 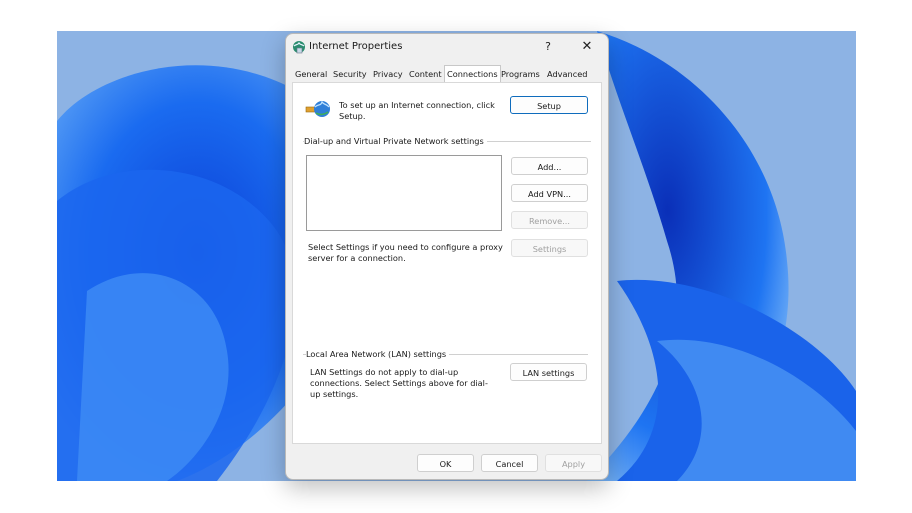 What do you see at coordinates (447, 47) in the screenshot?
I see `title-bar: Internet Properties ? ✕` at bounding box center [447, 47].